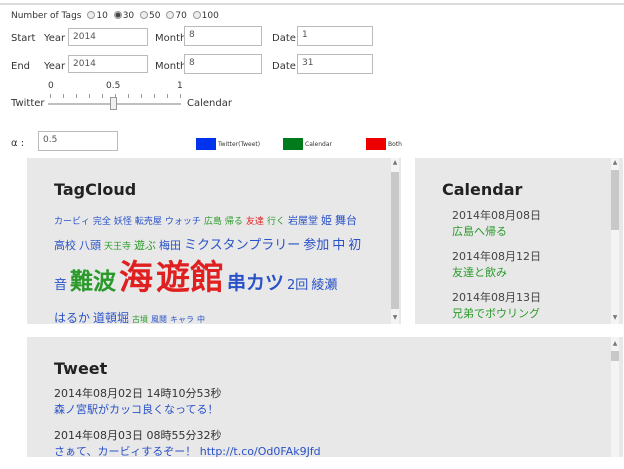 This screenshot has height=469, width=624. What do you see at coordinates (18, 143) in the screenshot?
I see `alpha-label: α :` at bounding box center [18, 143].